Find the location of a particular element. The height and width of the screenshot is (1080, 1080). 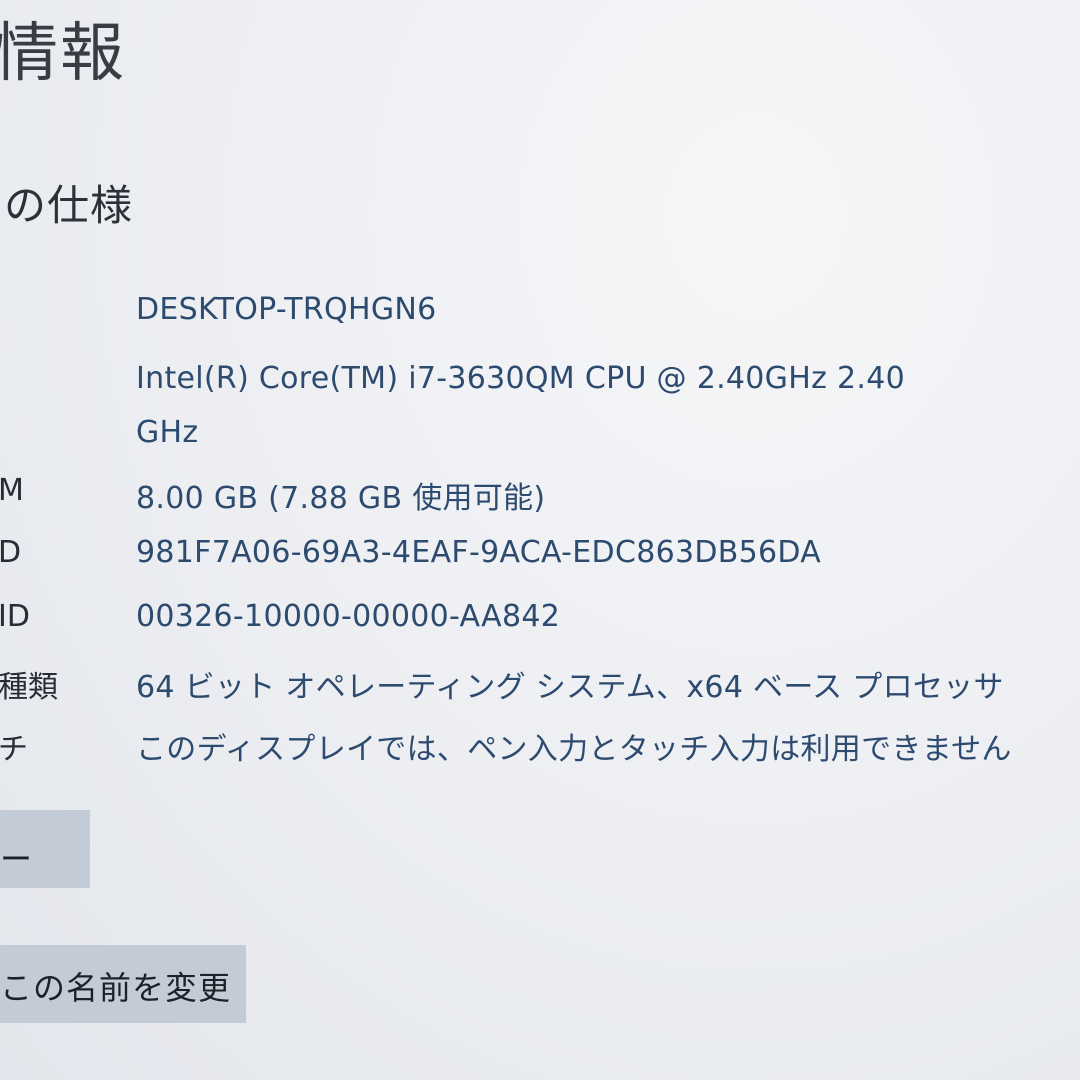

page-title: 情報 is located at coordinates (63, 54).